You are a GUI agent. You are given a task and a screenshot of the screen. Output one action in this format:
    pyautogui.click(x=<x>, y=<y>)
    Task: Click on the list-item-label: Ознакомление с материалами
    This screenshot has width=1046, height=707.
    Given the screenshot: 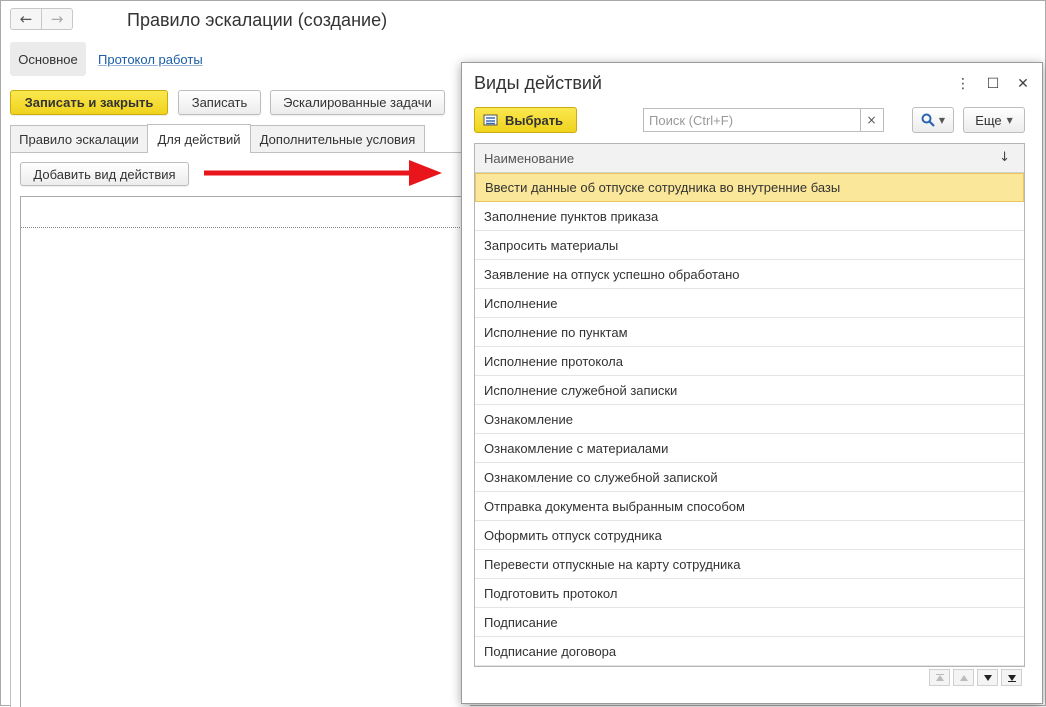 What is the action you would take?
    pyautogui.click(x=576, y=448)
    